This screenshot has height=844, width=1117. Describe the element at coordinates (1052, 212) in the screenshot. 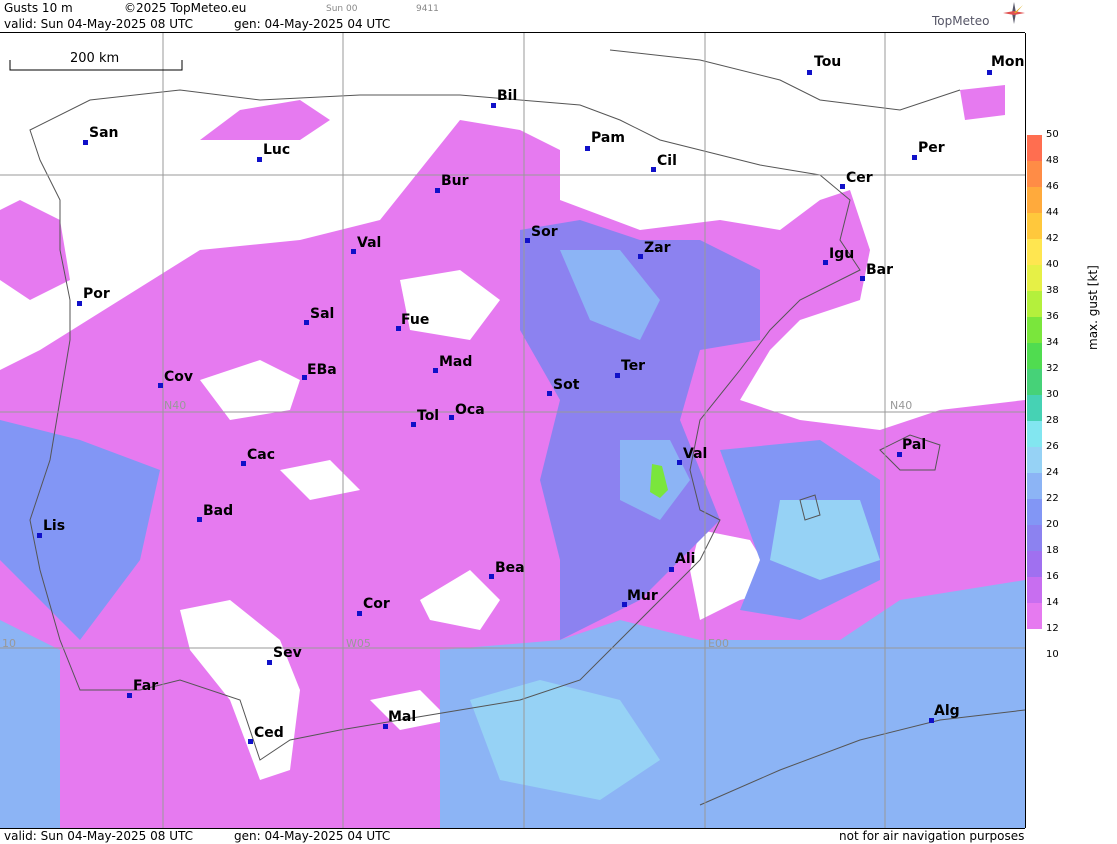

I see `legend-tick: 44` at that location.